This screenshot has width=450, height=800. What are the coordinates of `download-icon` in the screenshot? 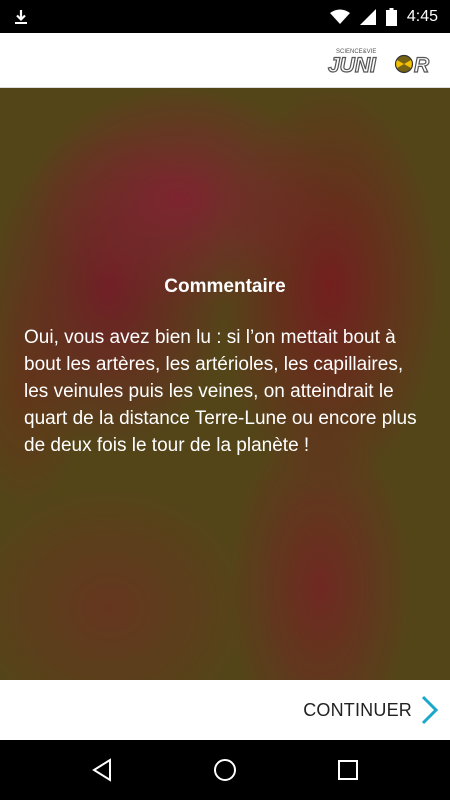 It's located at (21, 16).